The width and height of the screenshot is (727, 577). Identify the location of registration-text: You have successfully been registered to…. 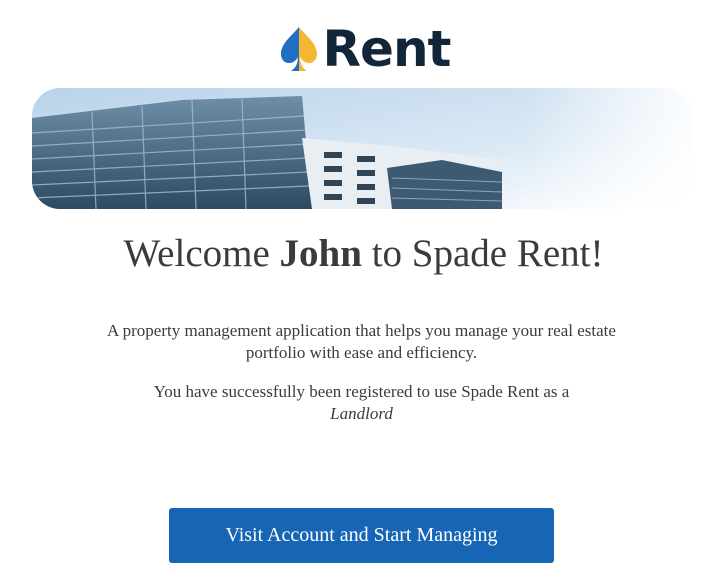
(361, 391).